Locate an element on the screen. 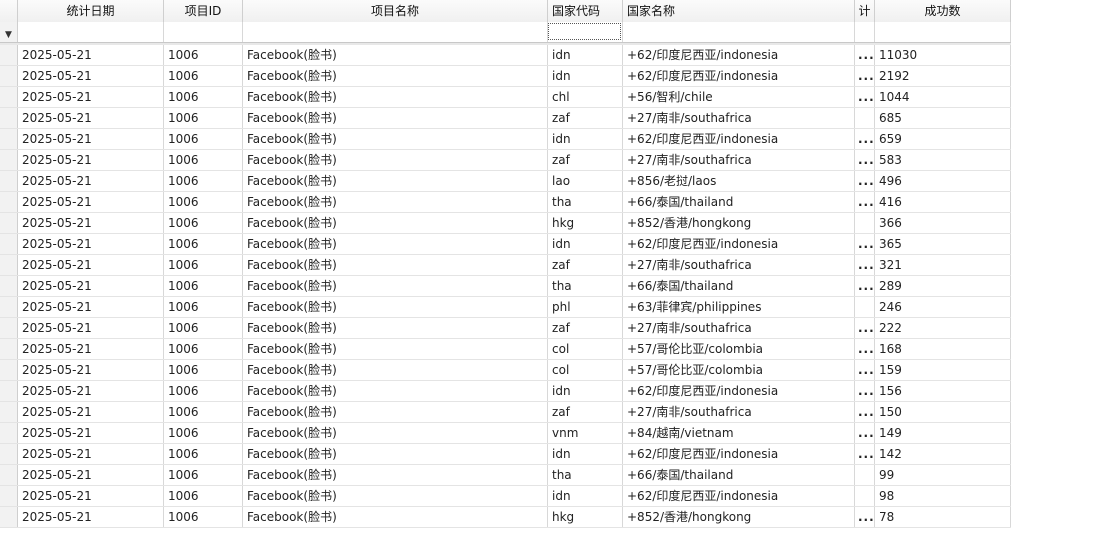 The image size is (1106, 535). column-header-country-code: 国家代码 is located at coordinates (585, 11).